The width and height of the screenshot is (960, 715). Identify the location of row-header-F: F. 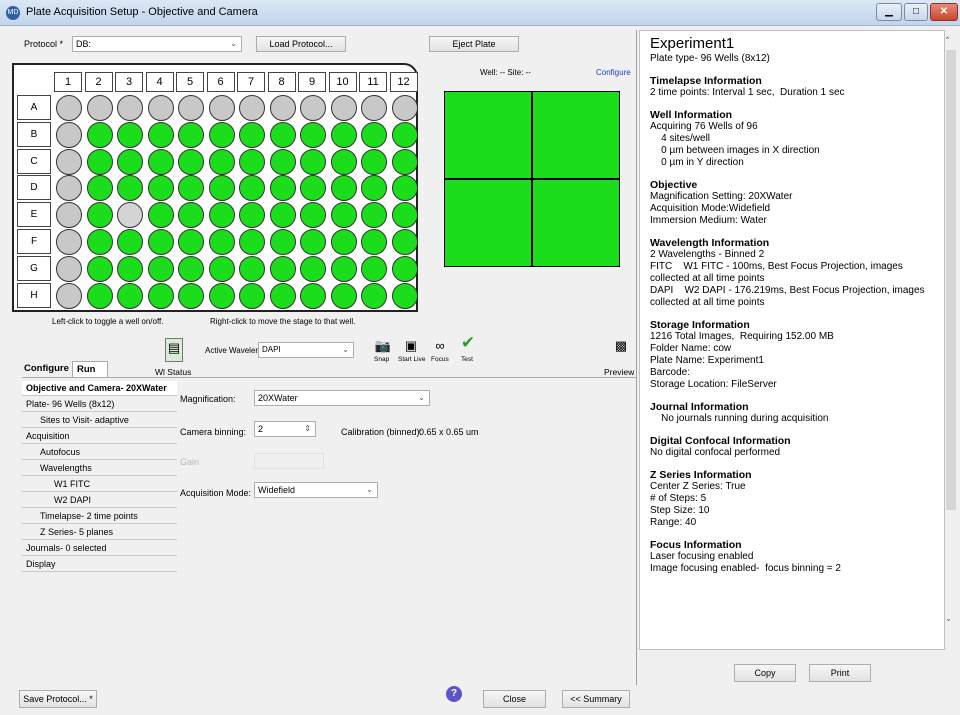
(34, 241).